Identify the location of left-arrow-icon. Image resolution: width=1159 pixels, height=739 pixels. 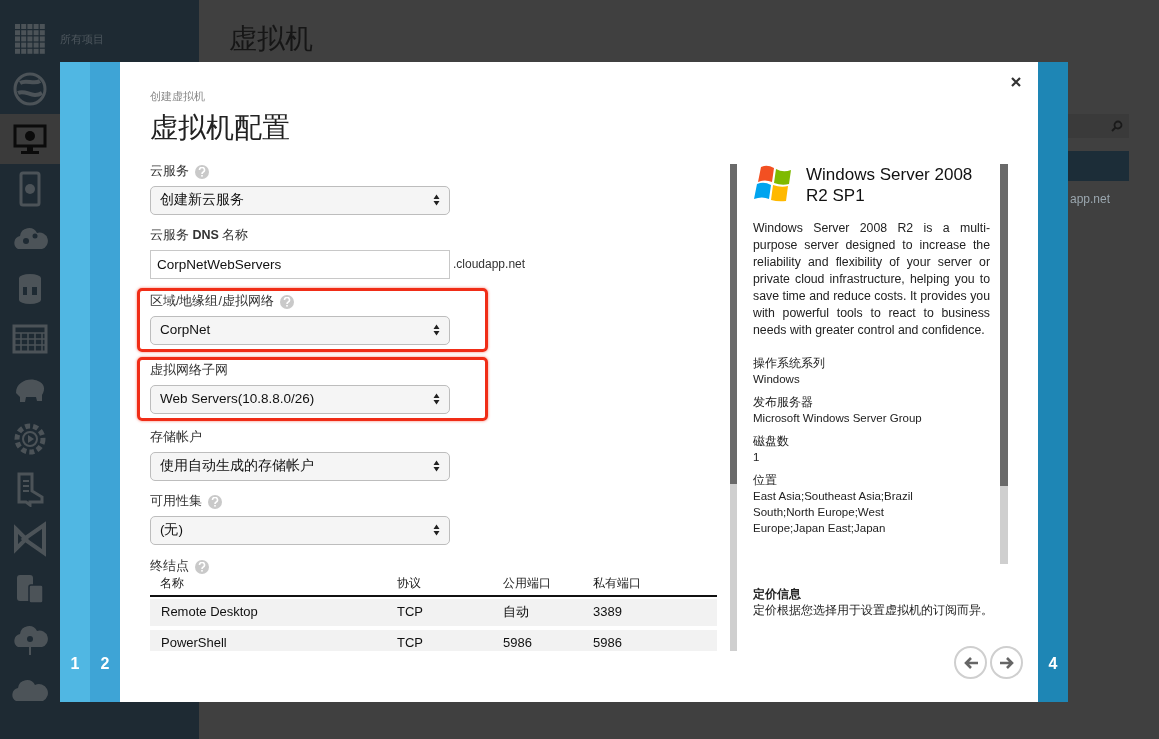
(970, 662).